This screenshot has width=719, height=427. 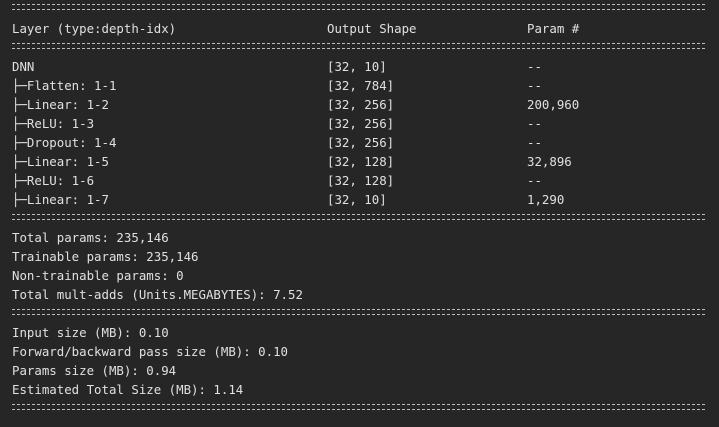 I want to click on row-layer: DNN, so click(x=23, y=66).